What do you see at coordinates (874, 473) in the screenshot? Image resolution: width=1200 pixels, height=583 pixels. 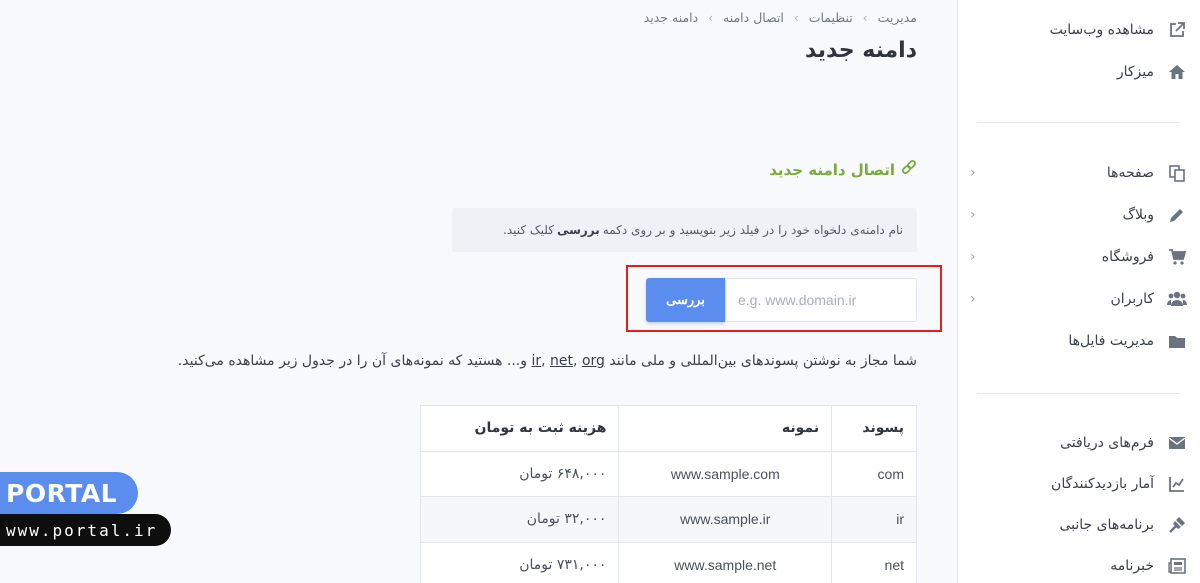 I see `table-cell-extension: com` at bounding box center [874, 473].